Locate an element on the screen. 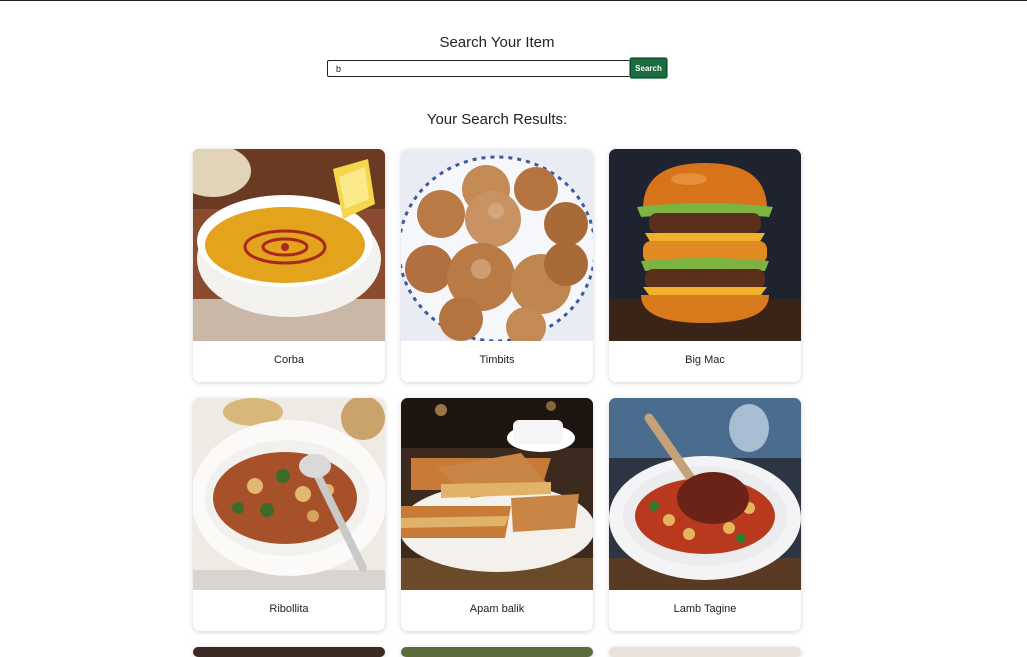  result-name: Ribollita is located at coordinates (289, 609).